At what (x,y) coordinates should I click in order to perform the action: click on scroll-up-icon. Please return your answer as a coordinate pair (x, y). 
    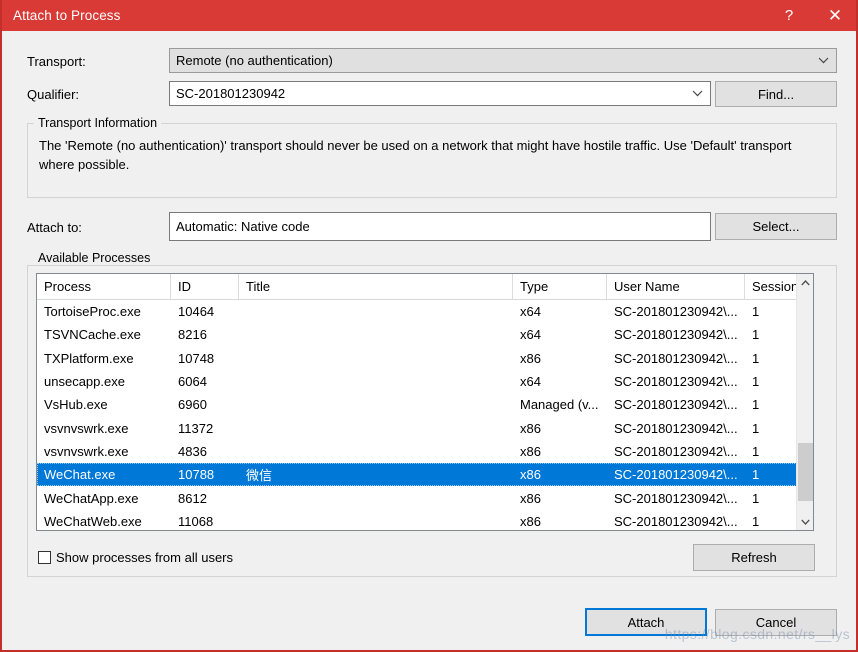
    Looking at the image, I should click on (805, 282).